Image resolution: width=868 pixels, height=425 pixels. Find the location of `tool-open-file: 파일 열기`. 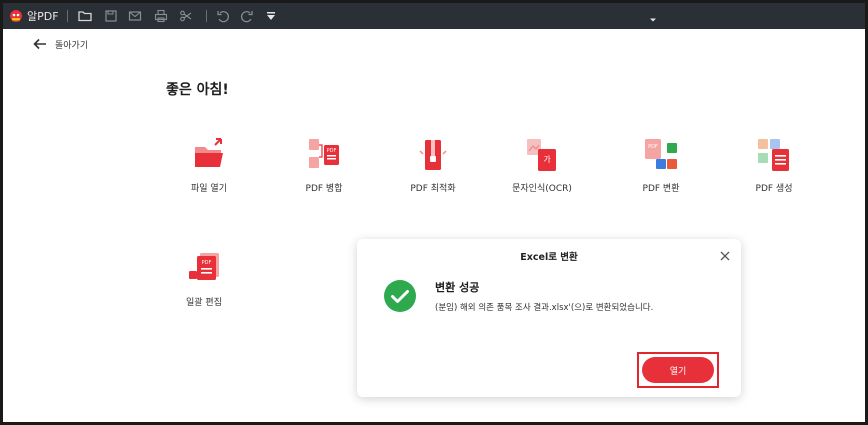

tool-open-file: 파일 열기 is located at coordinates (209, 165).